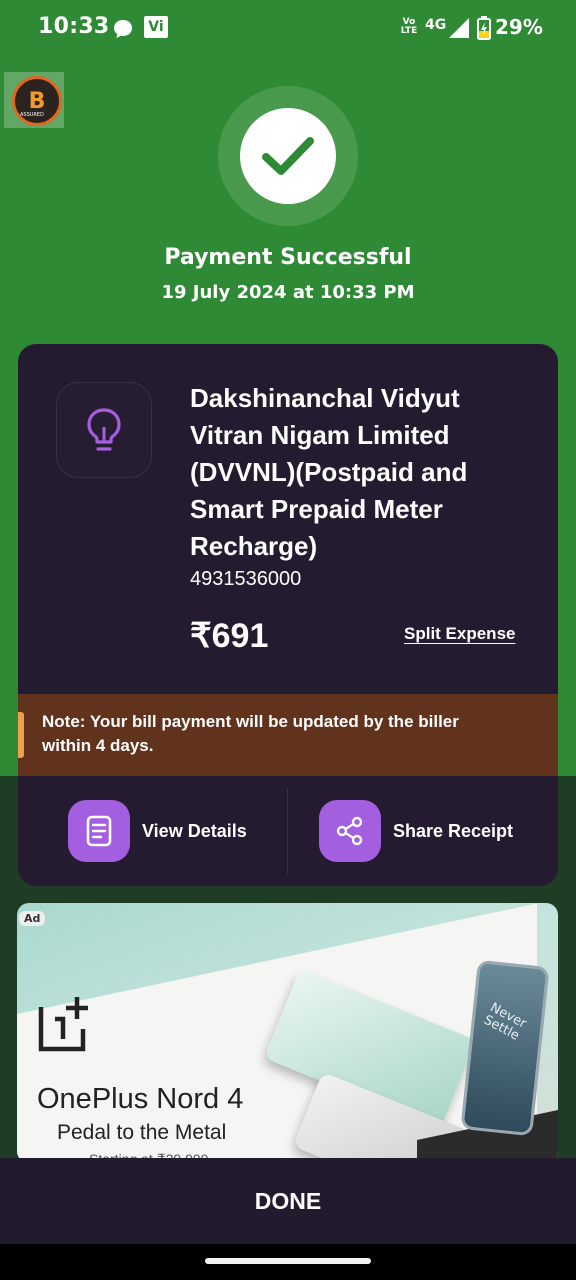 The image size is (576, 1280). What do you see at coordinates (194, 831) in the screenshot?
I see `view-details-label: View Details` at bounding box center [194, 831].